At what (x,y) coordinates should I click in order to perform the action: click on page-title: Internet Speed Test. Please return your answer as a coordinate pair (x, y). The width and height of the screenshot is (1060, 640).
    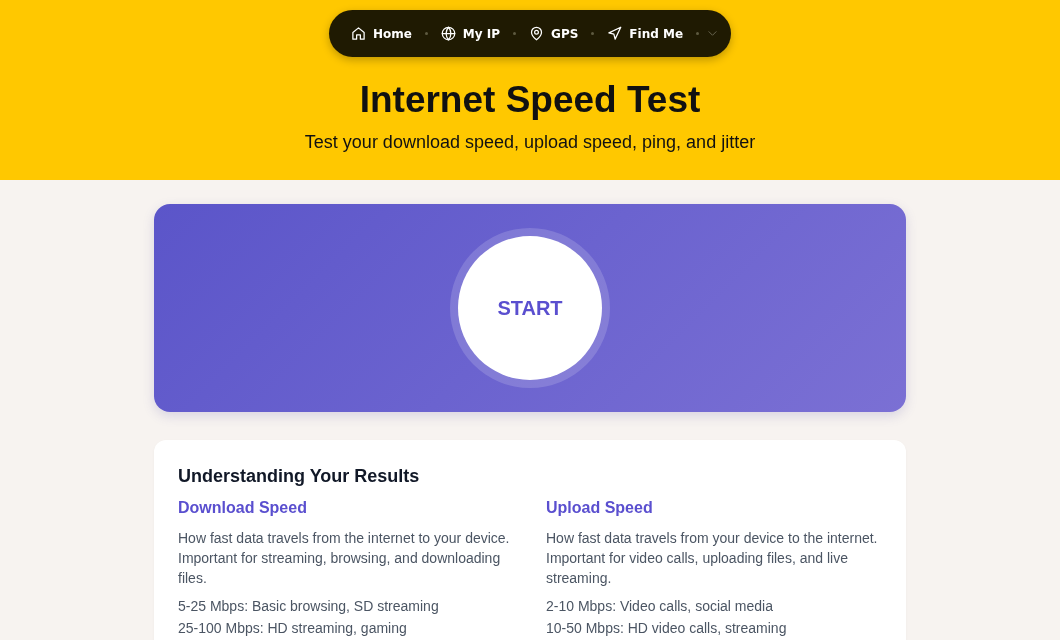
    Looking at the image, I should click on (530, 100).